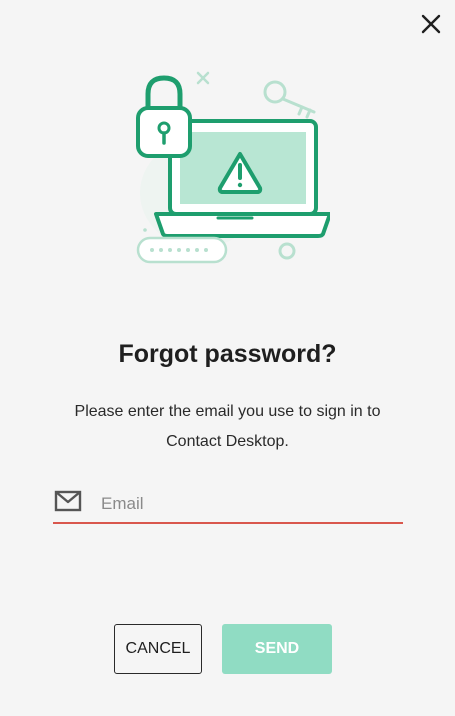 This screenshot has height=716, width=455. Describe the element at coordinates (233, 167) in the screenshot. I see `locked-laptop-illustration` at that location.